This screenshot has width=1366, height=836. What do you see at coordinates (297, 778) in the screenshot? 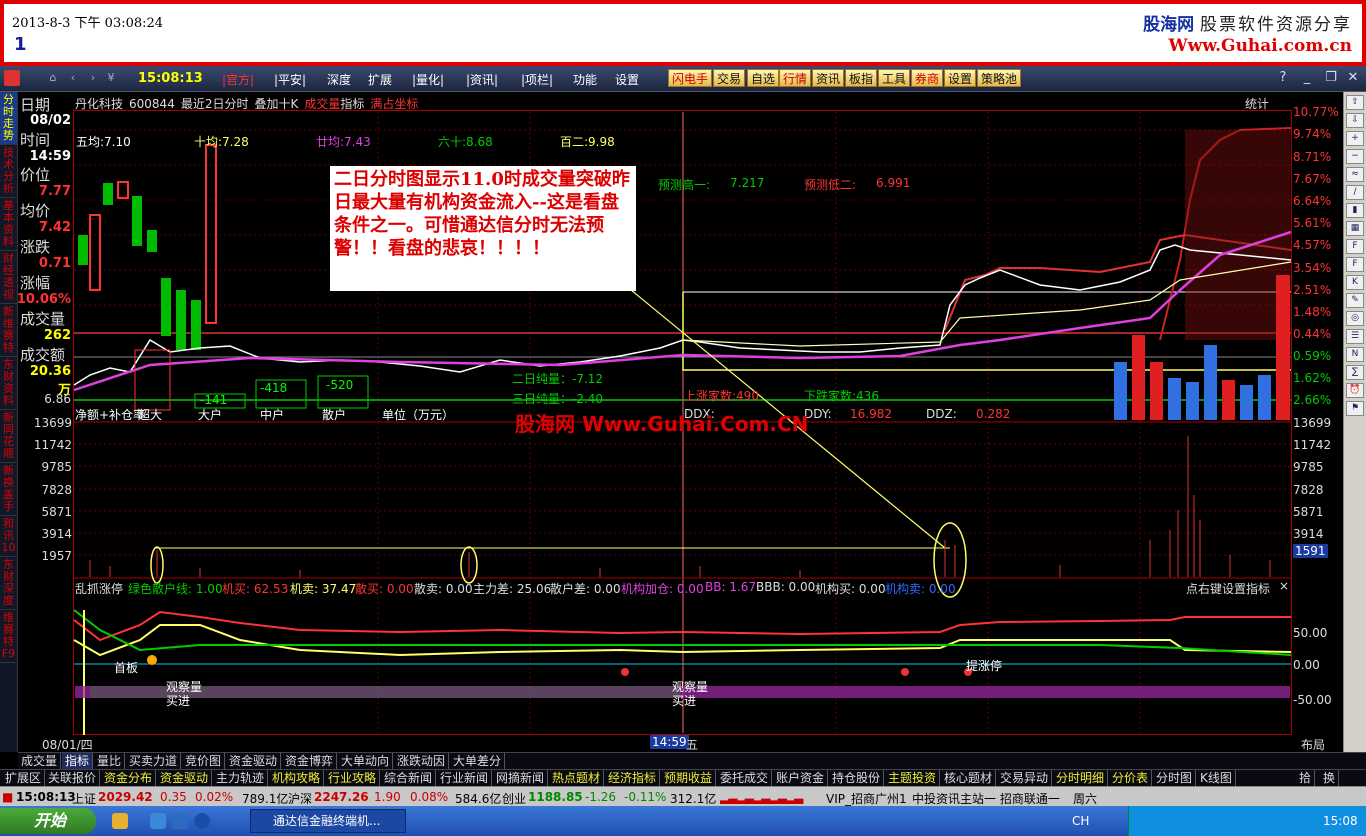
I see `tab2-inst-strategy: 机构攻略` at bounding box center [297, 778].